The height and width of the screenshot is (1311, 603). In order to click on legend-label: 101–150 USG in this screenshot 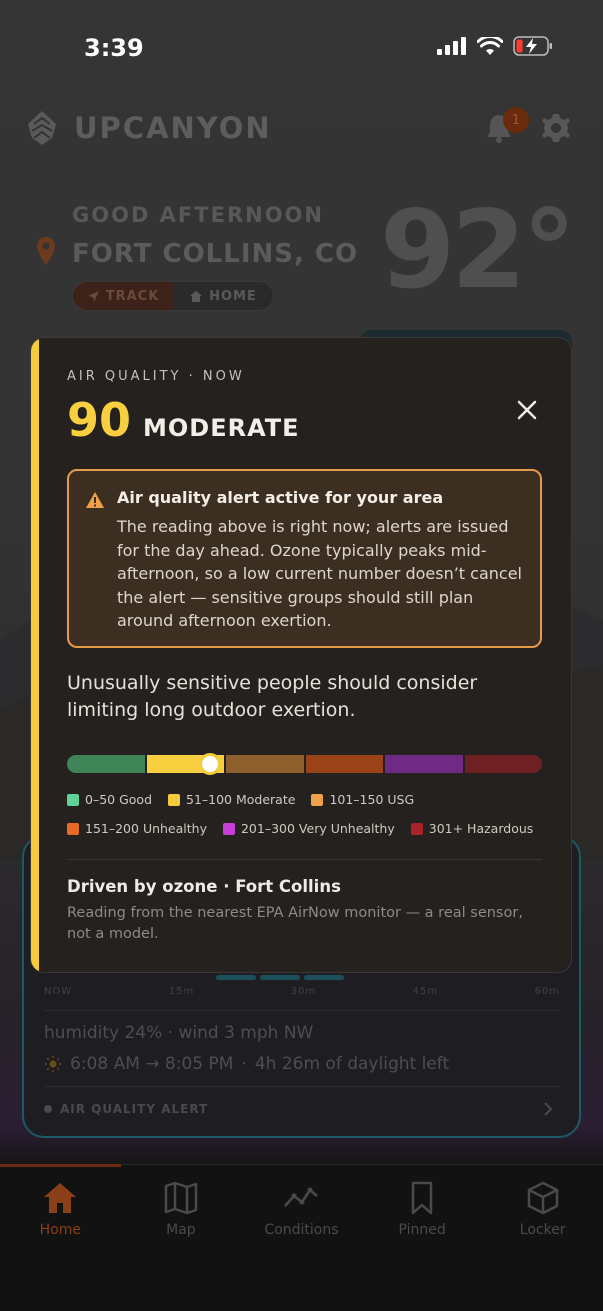, I will do `click(372, 799)`.